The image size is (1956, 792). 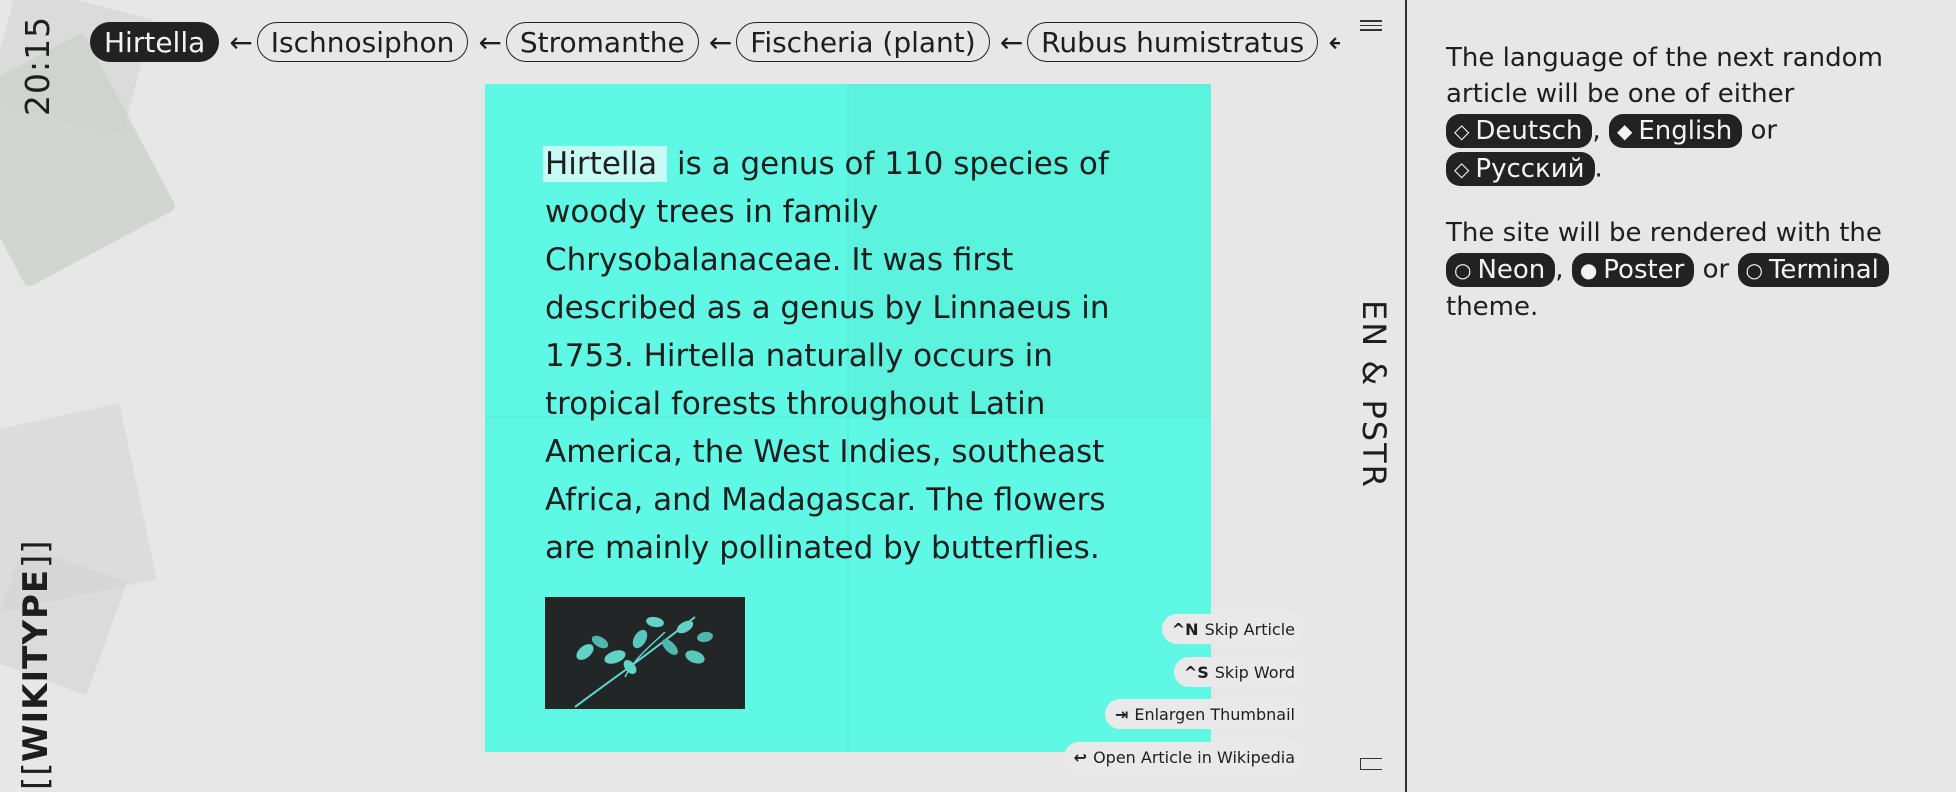 I want to click on site-logo: [[WIKITYPE]], so click(x=36, y=665).